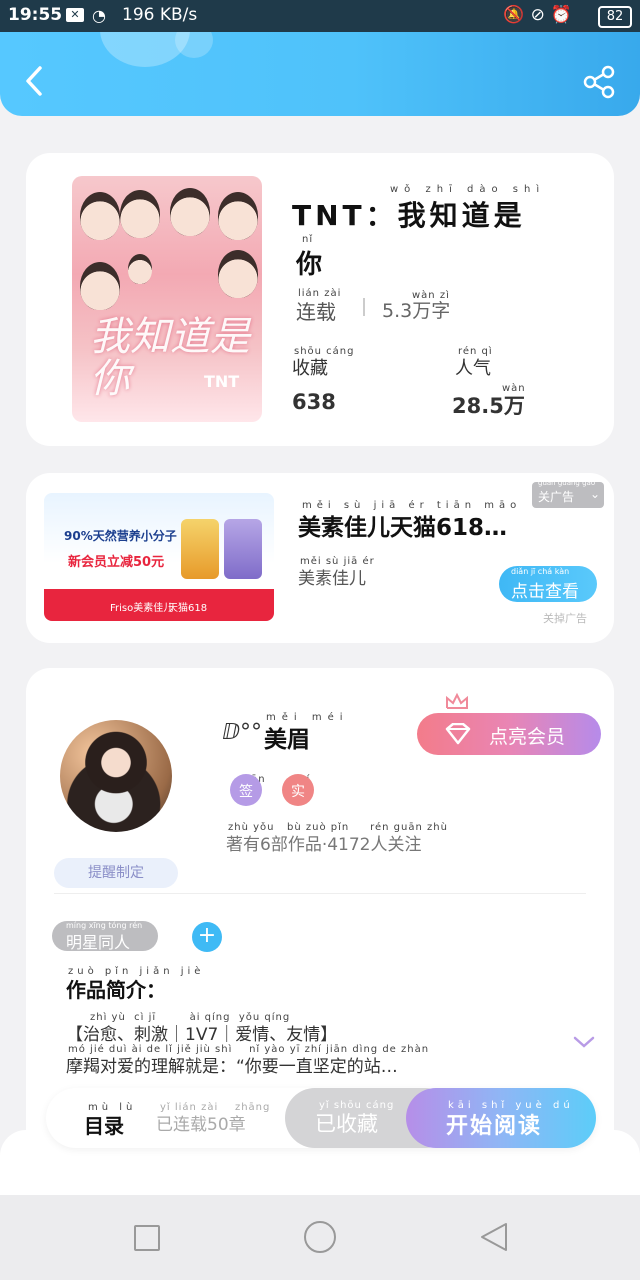 The height and width of the screenshot is (1280, 640). What do you see at coordinates (201, 1125) in the screenshot?
I see `chapter-count: 已连载50章` at bounding box center [201, 1125].